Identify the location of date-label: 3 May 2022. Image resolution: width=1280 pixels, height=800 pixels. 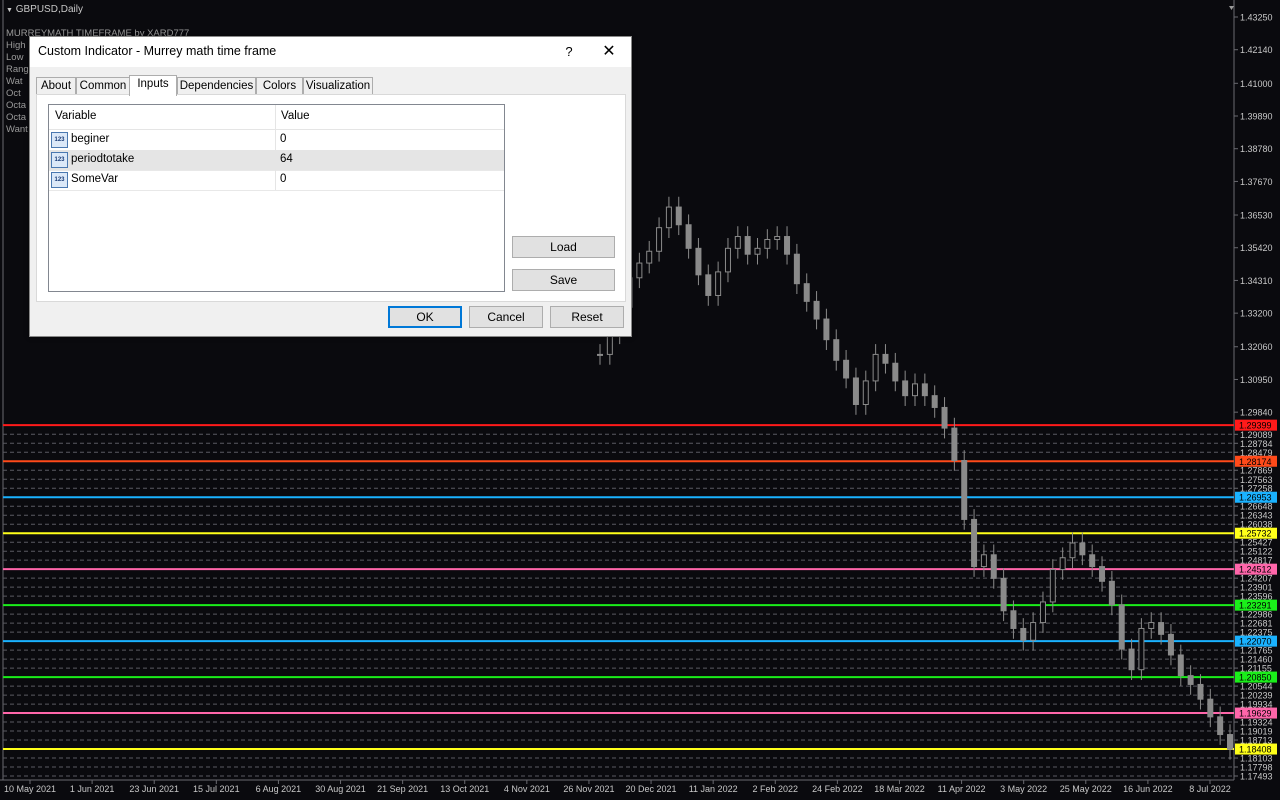
(1023, 789).